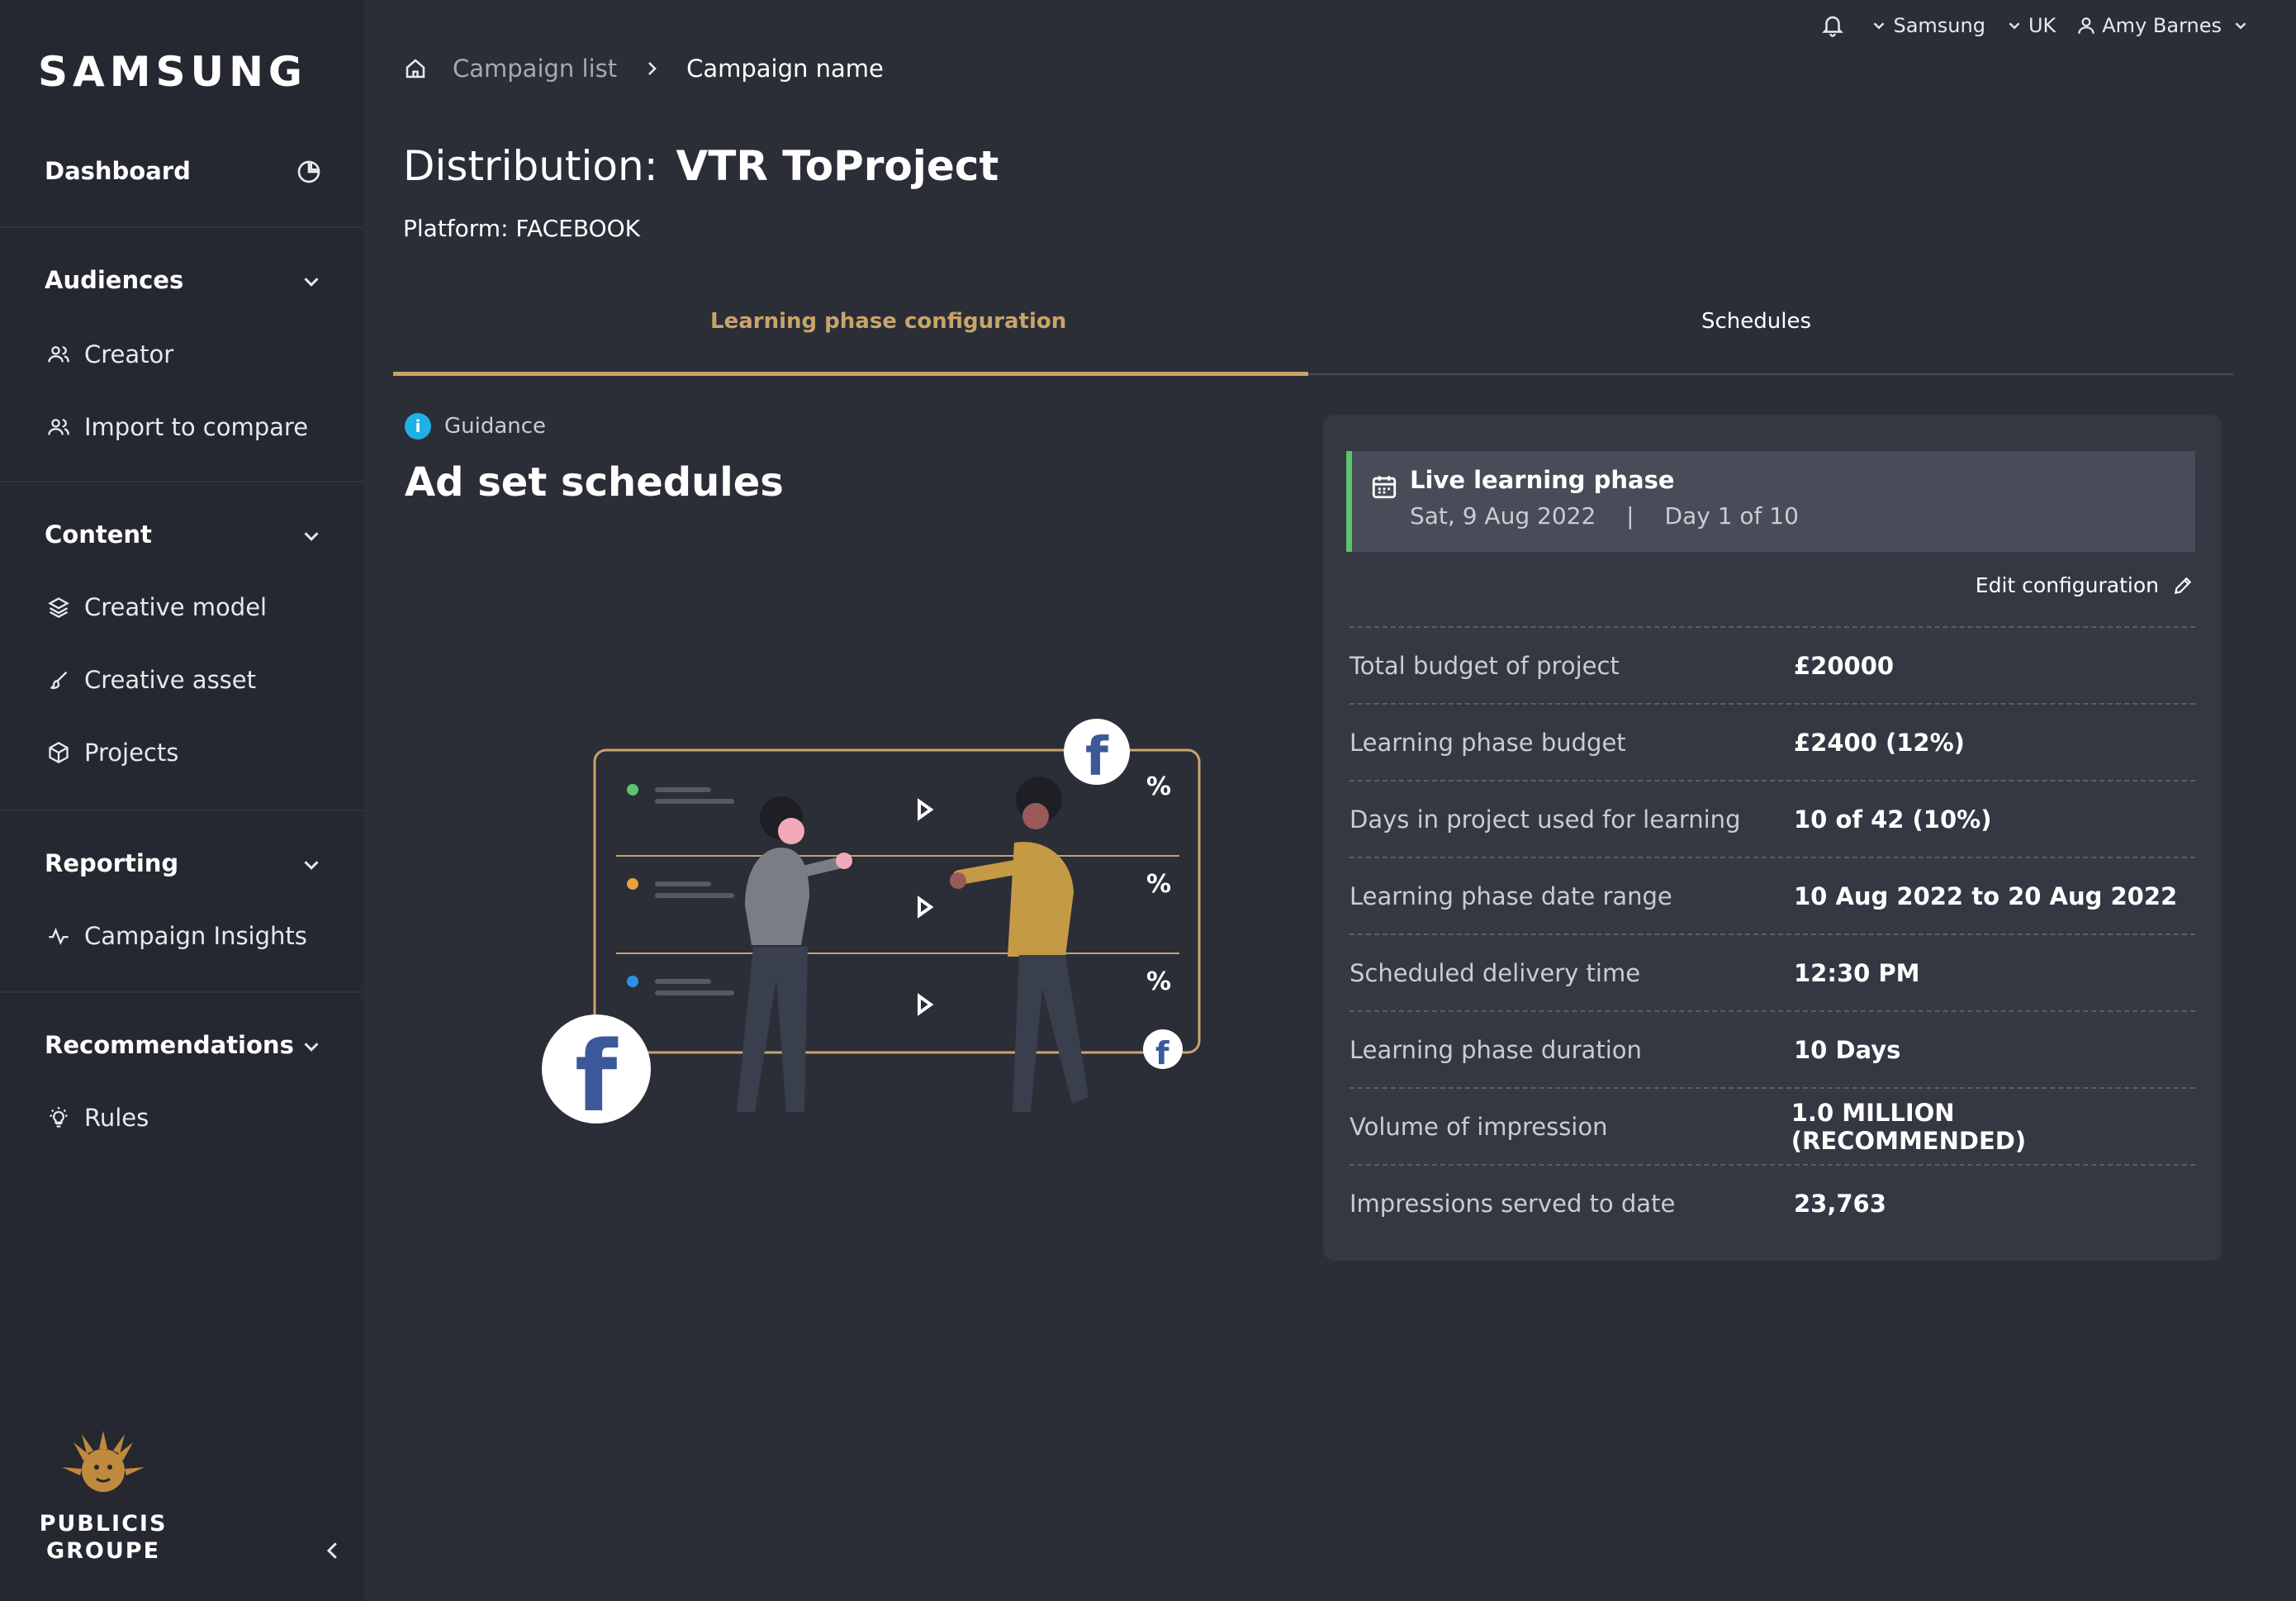 Image resolution: width=2296 pixels, height=1601 pixels. I want to click on breadcrumb: Campaign list Campaign name, so click(643, 69).